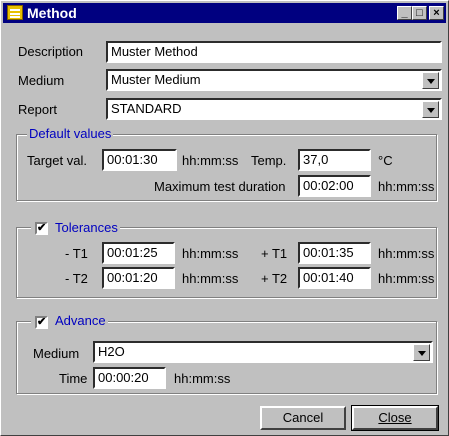 Image resolution: width=449 pixels, height=436 pixels. What do you see at coordinates (129, 378) in the screenshot?
I see `time-field: 00:00:20` at bounding box center [129, 378].